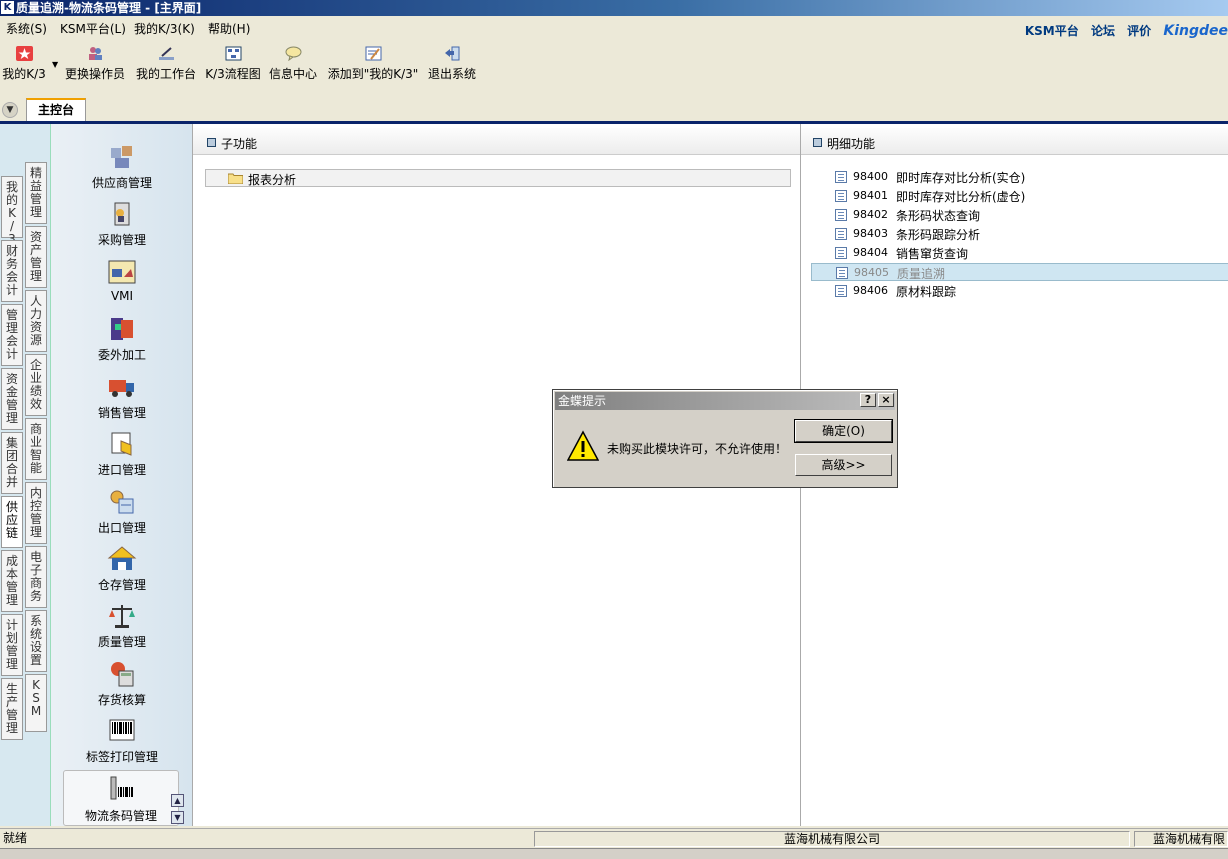 Image resolution: width=1228 pixels, height=859 pixels. I want to click on side-tab-lean: 精益管理, so click(36, 193).